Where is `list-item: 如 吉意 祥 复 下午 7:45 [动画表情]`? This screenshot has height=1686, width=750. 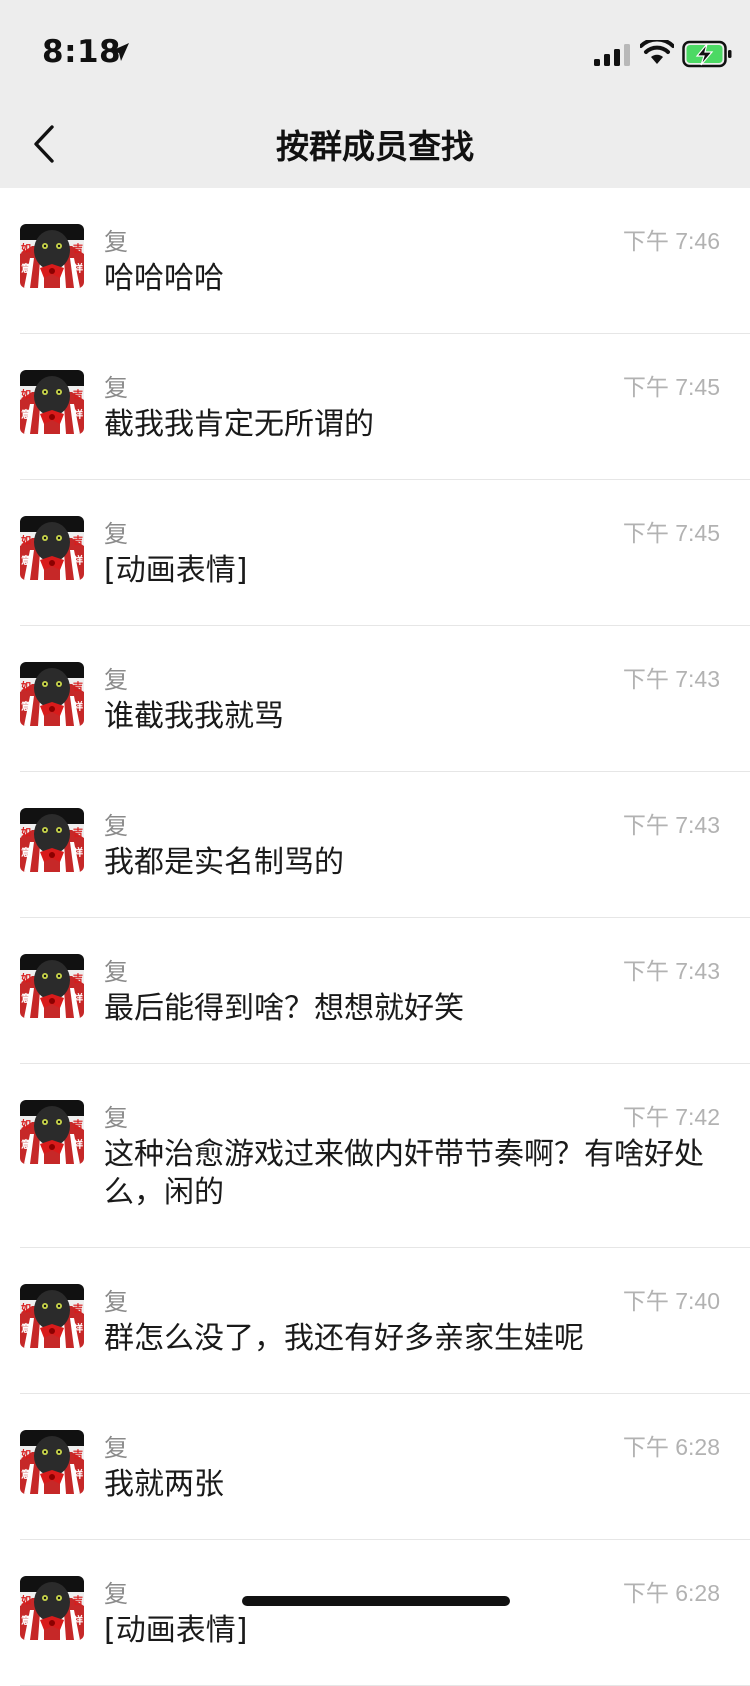 list-item: 如 吉意 祥 复 下午 7:45 [动画表情] is located at coordinates (375, 553).